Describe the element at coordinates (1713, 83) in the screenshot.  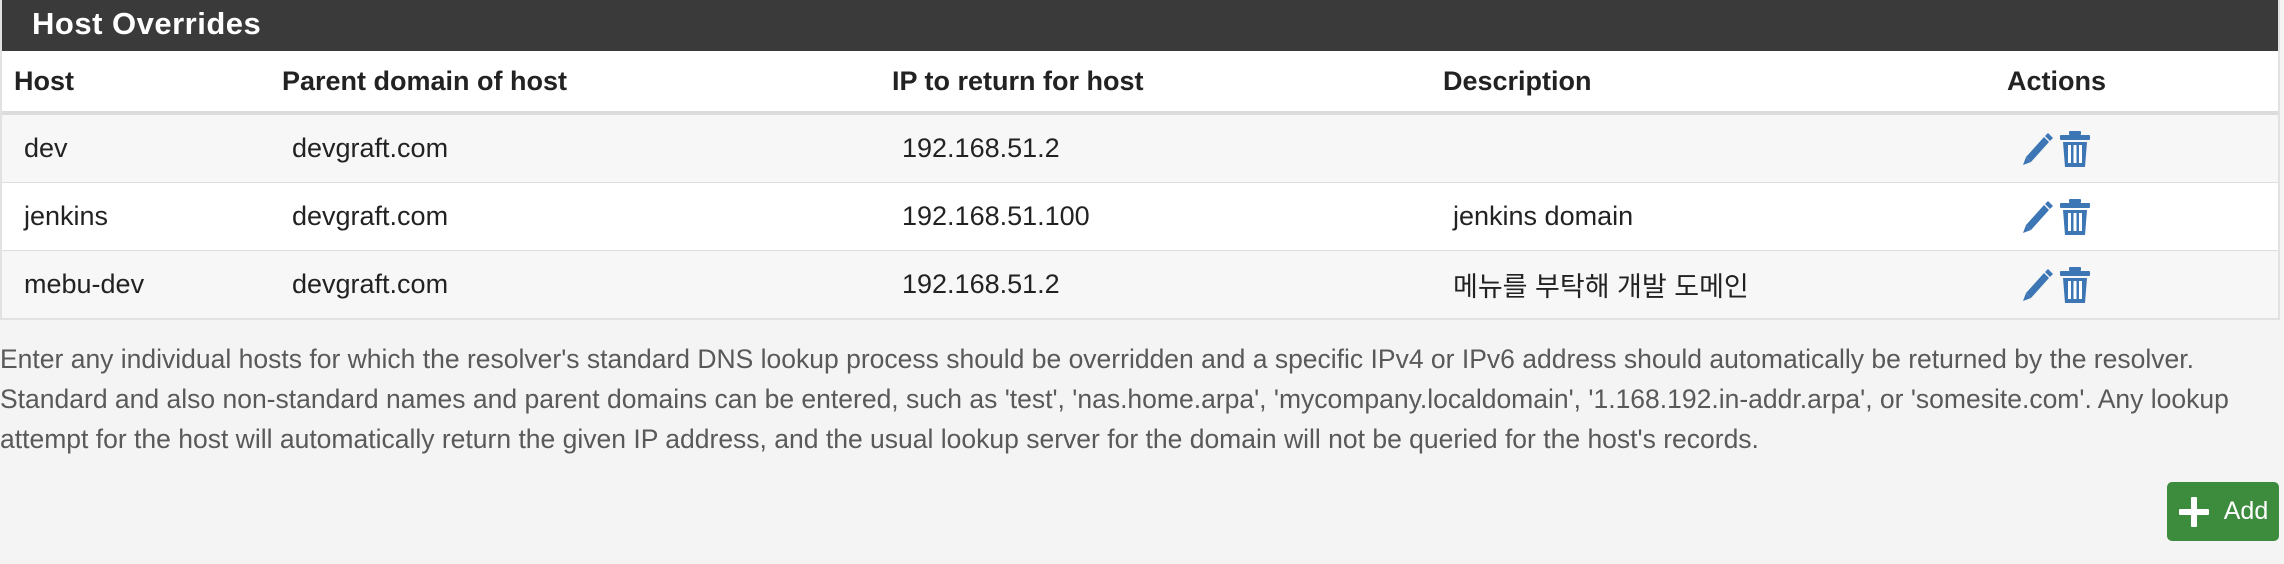
I see `column-header-description: Description` at that location.